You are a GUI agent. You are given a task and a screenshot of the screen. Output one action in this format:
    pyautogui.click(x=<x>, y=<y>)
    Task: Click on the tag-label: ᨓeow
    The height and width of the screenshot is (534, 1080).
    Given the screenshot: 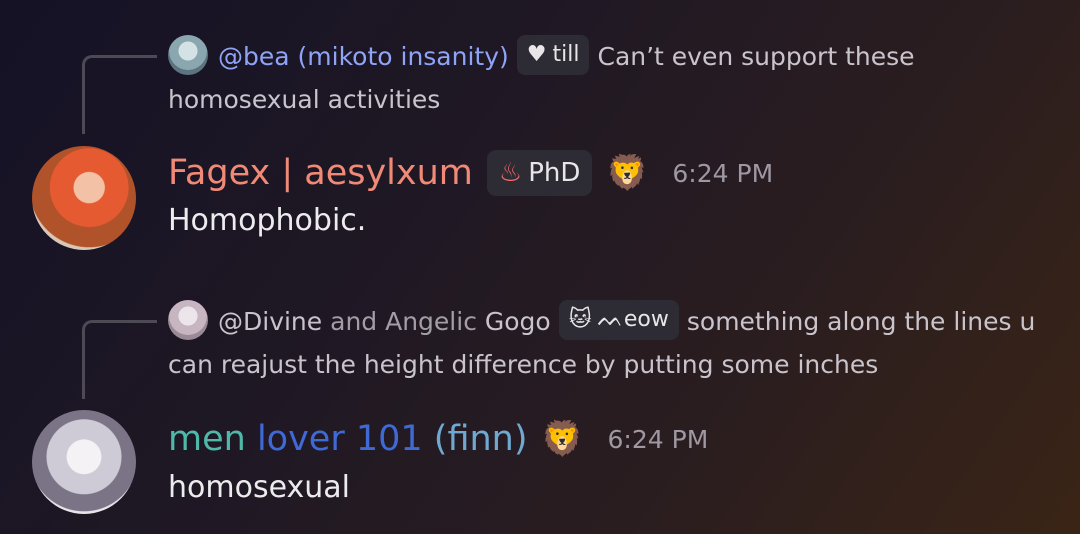 What is the action you would take?
    pyautogui.click(x=633, y=319)
    